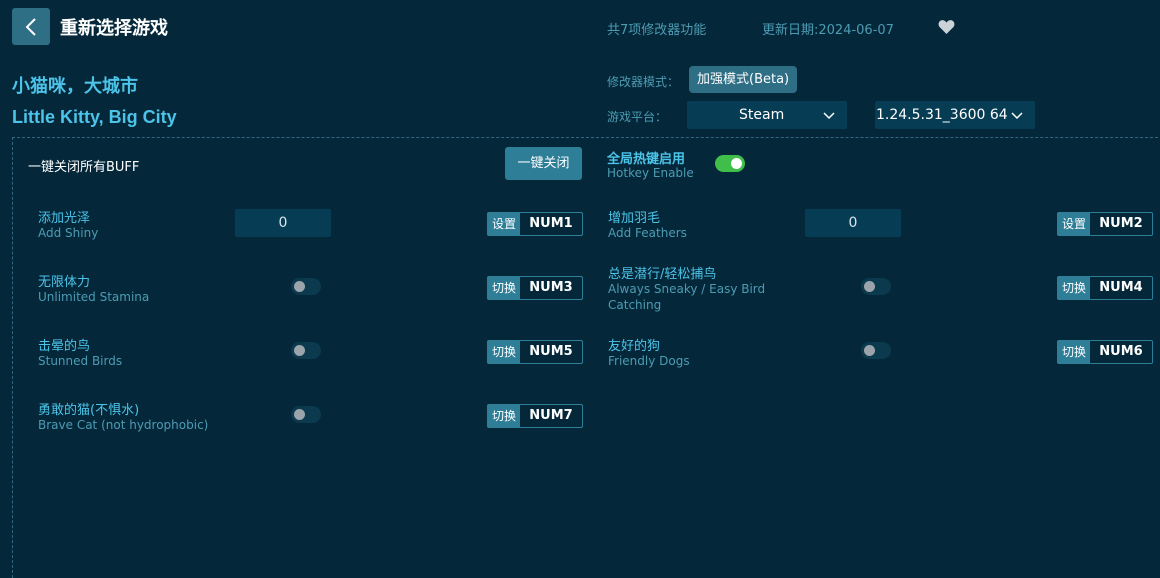  I want to click on always-sneaky-toggle, so click(876, 286).